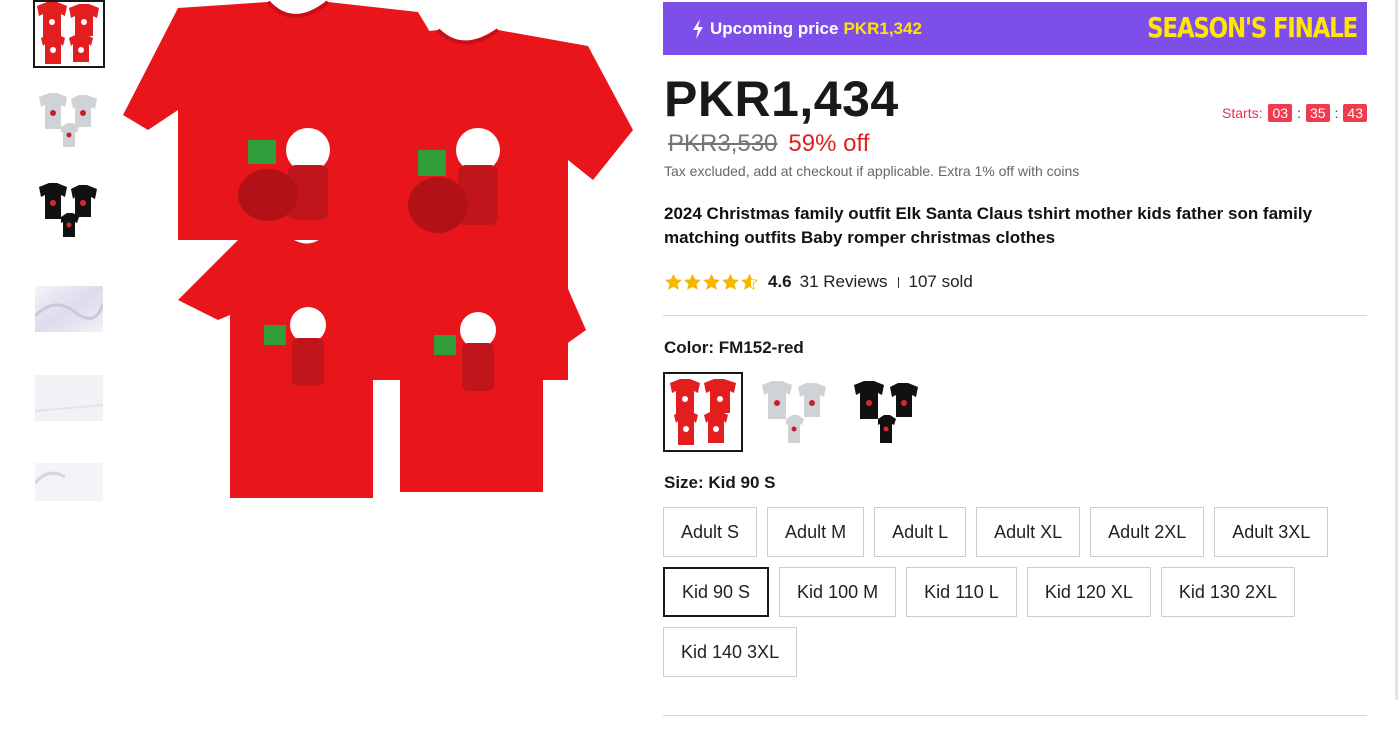  I want to click on size-label: Size: Kid 90 S, so click(720, 482).